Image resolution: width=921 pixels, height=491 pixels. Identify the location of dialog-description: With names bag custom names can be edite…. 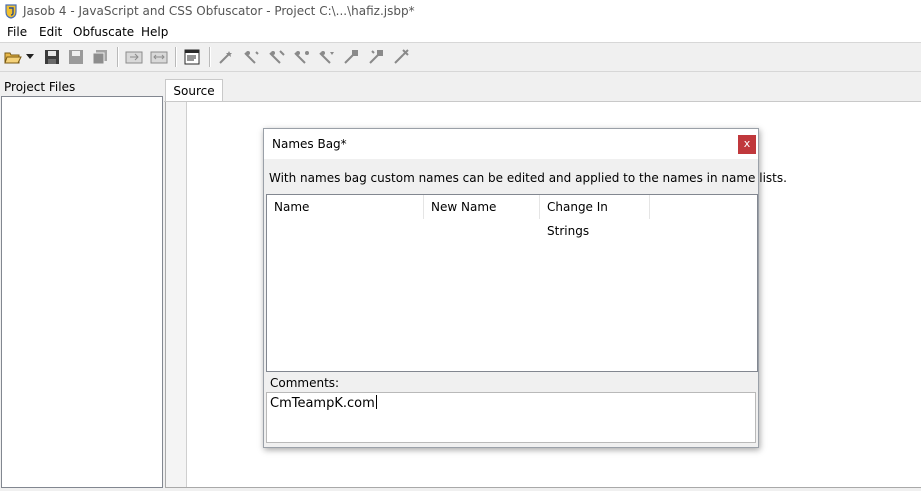
(528, 178).